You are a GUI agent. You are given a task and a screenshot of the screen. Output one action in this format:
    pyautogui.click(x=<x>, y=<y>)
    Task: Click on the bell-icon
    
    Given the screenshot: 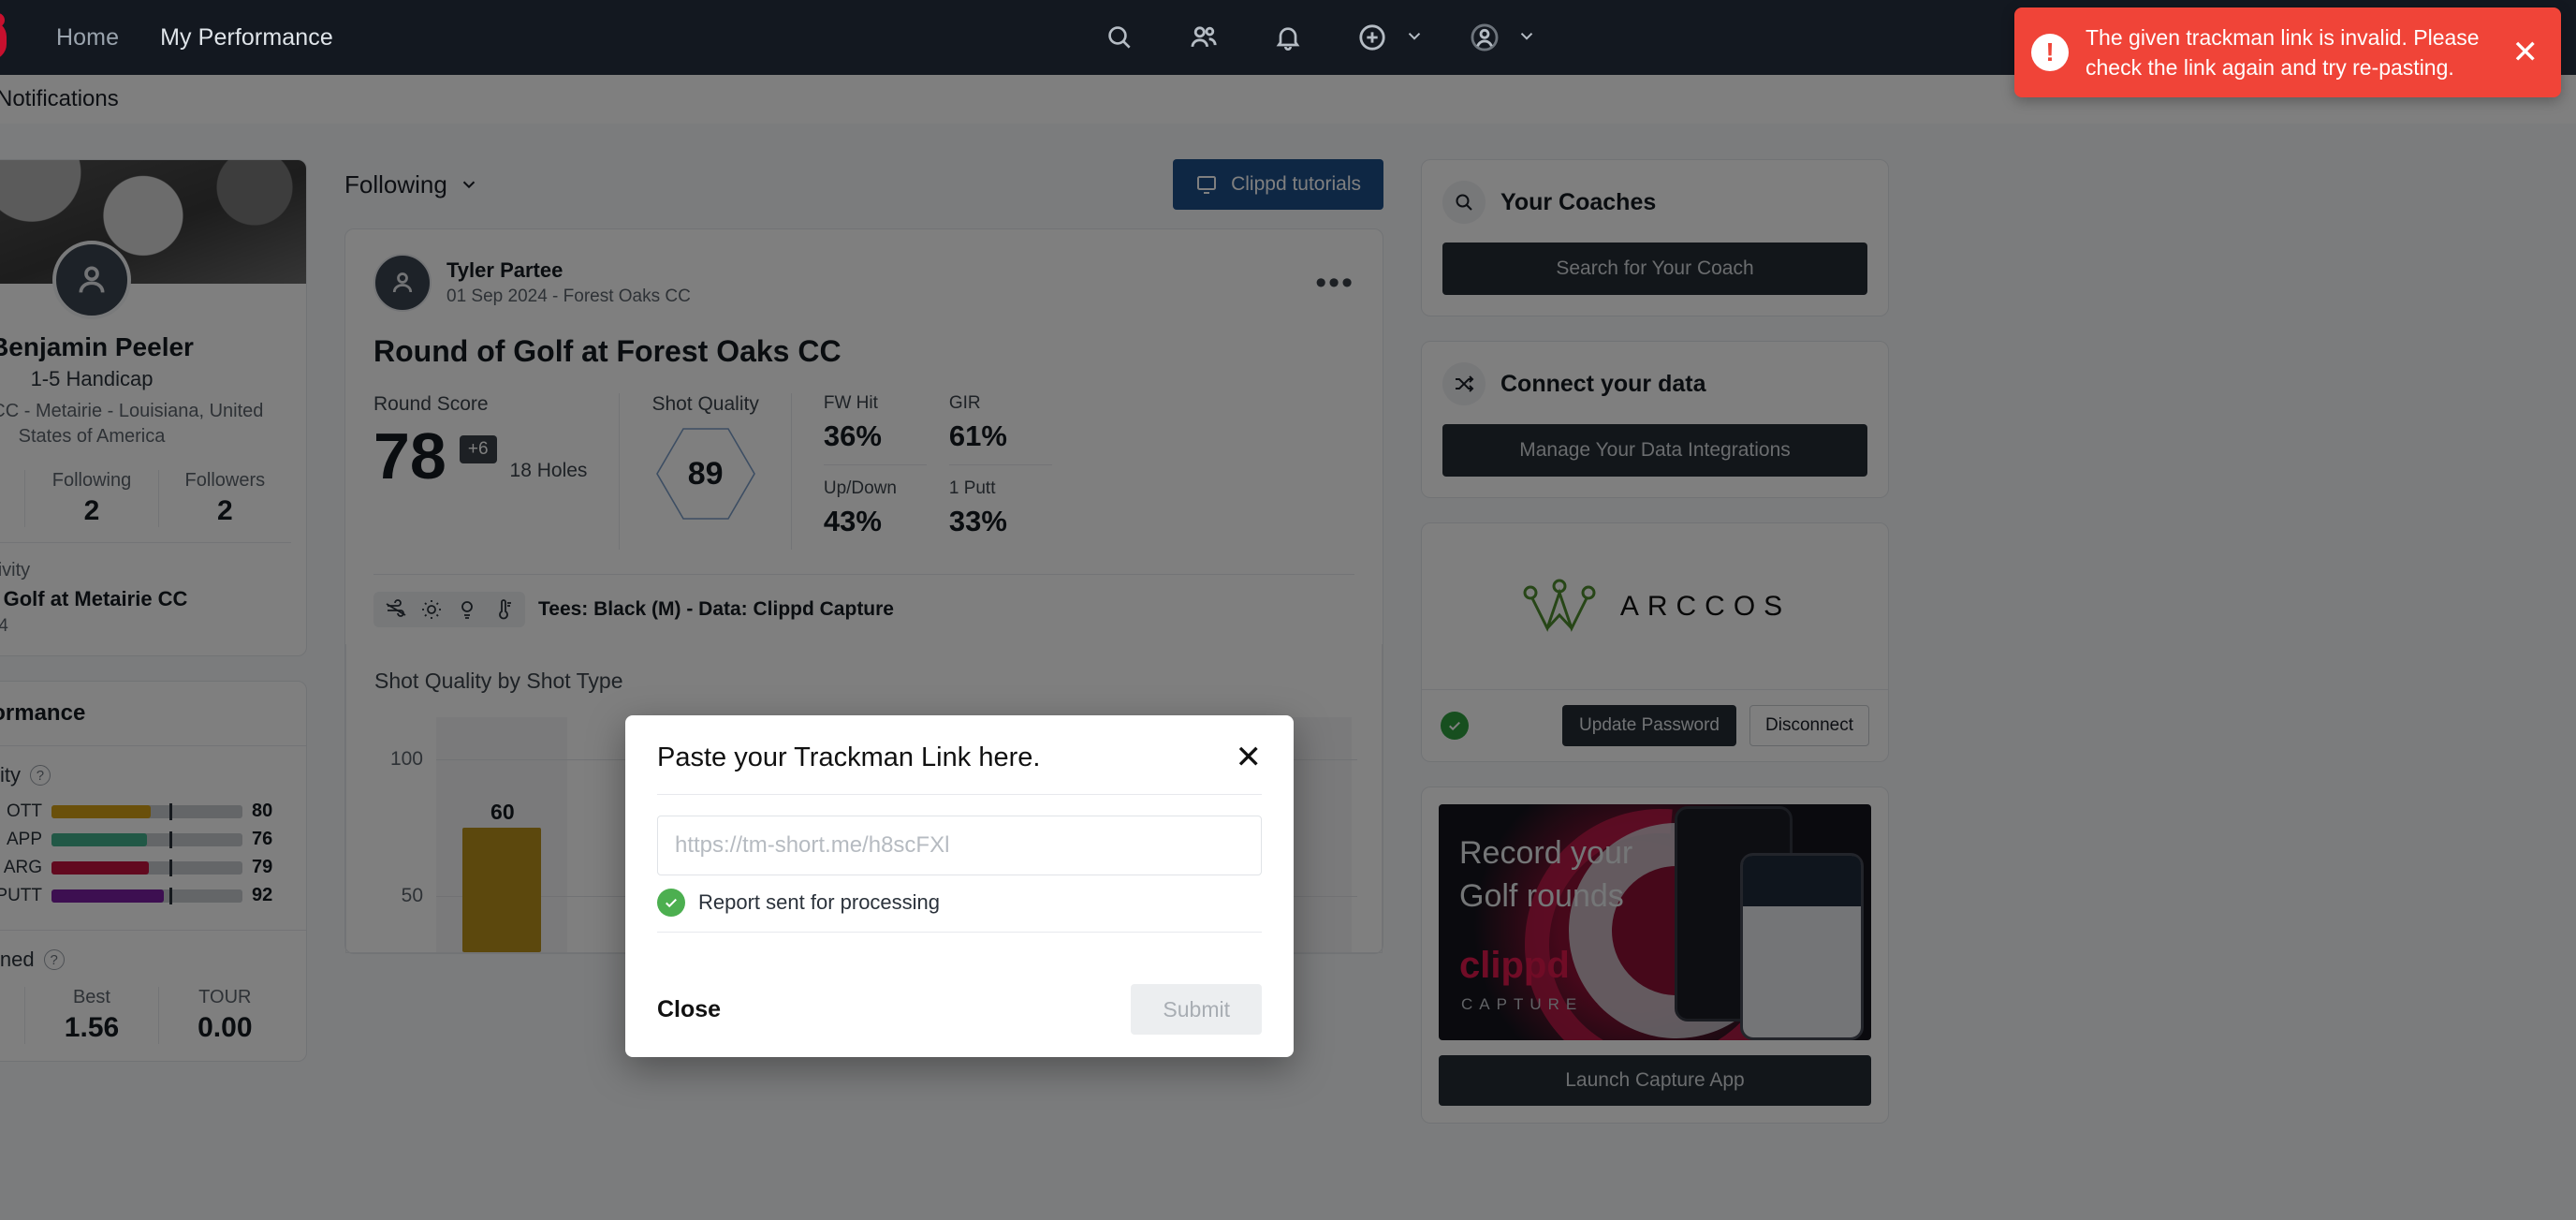 What is the action you would take?
    pyautogui.click(x=1288, y=37)
    